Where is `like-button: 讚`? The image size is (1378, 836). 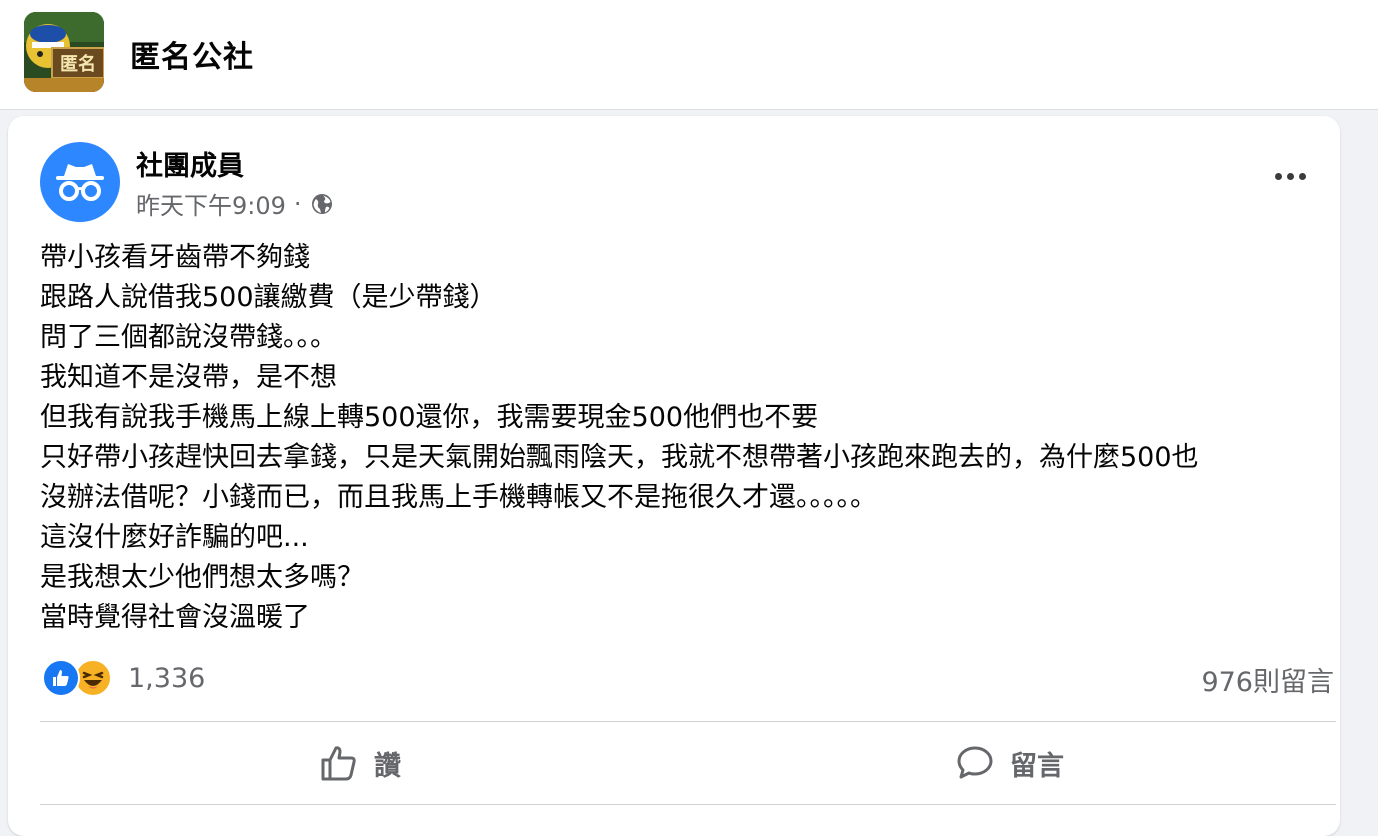
like-button: 讚 is located at coordinates (360, 763).